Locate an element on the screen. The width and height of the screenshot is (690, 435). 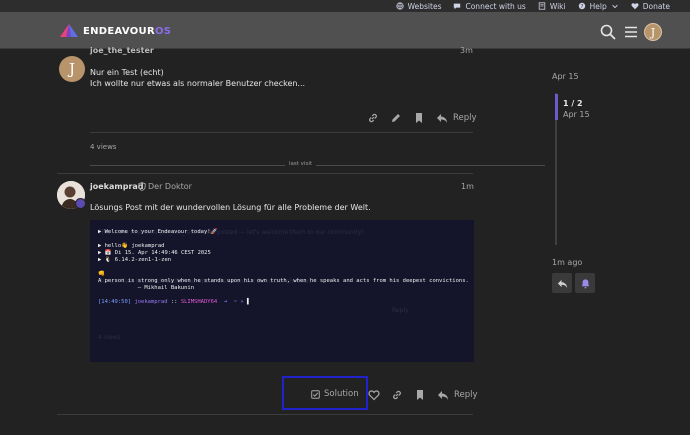
post1-actions: Reply is located at coordinates (422, 118).